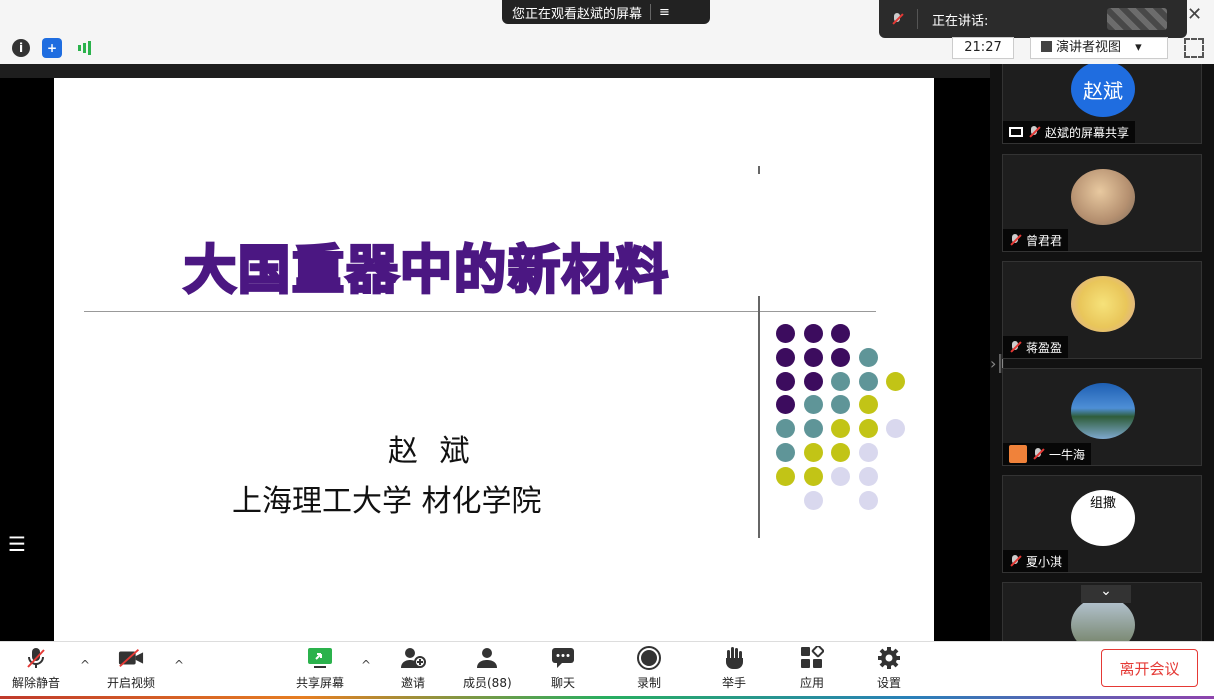 The width and height of the screenshot is (1214, 699). Describe the element at coordinates (179, 665) in the screenshot. I see `video-options-caret: ^` at that location.